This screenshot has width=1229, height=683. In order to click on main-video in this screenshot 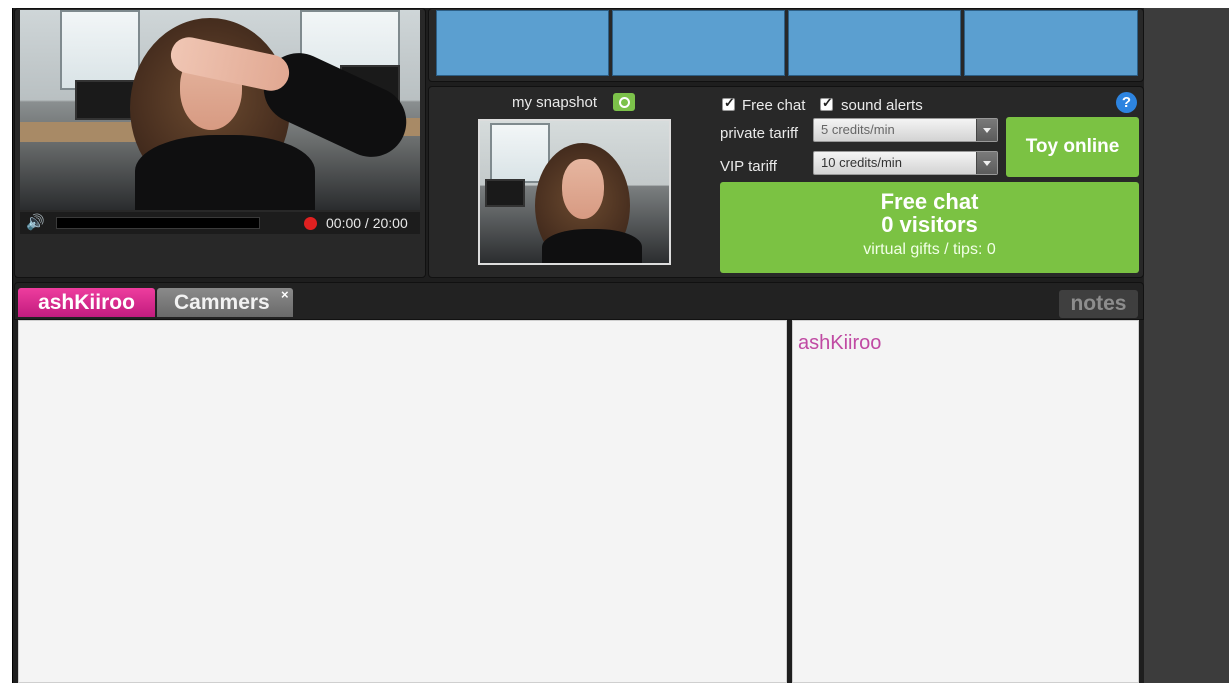, I will do `click(220, 110)`.